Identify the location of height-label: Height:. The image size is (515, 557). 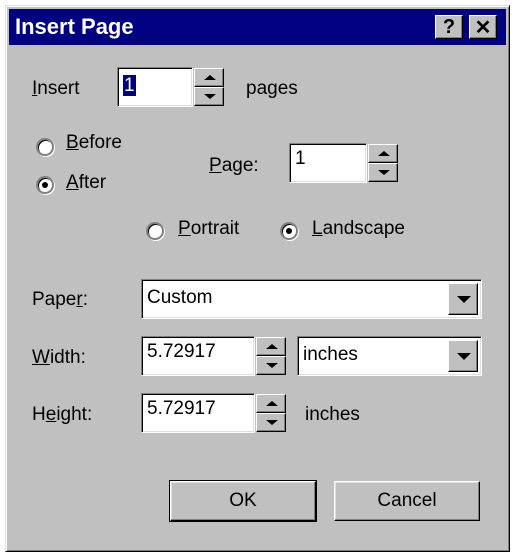
(62, 414).